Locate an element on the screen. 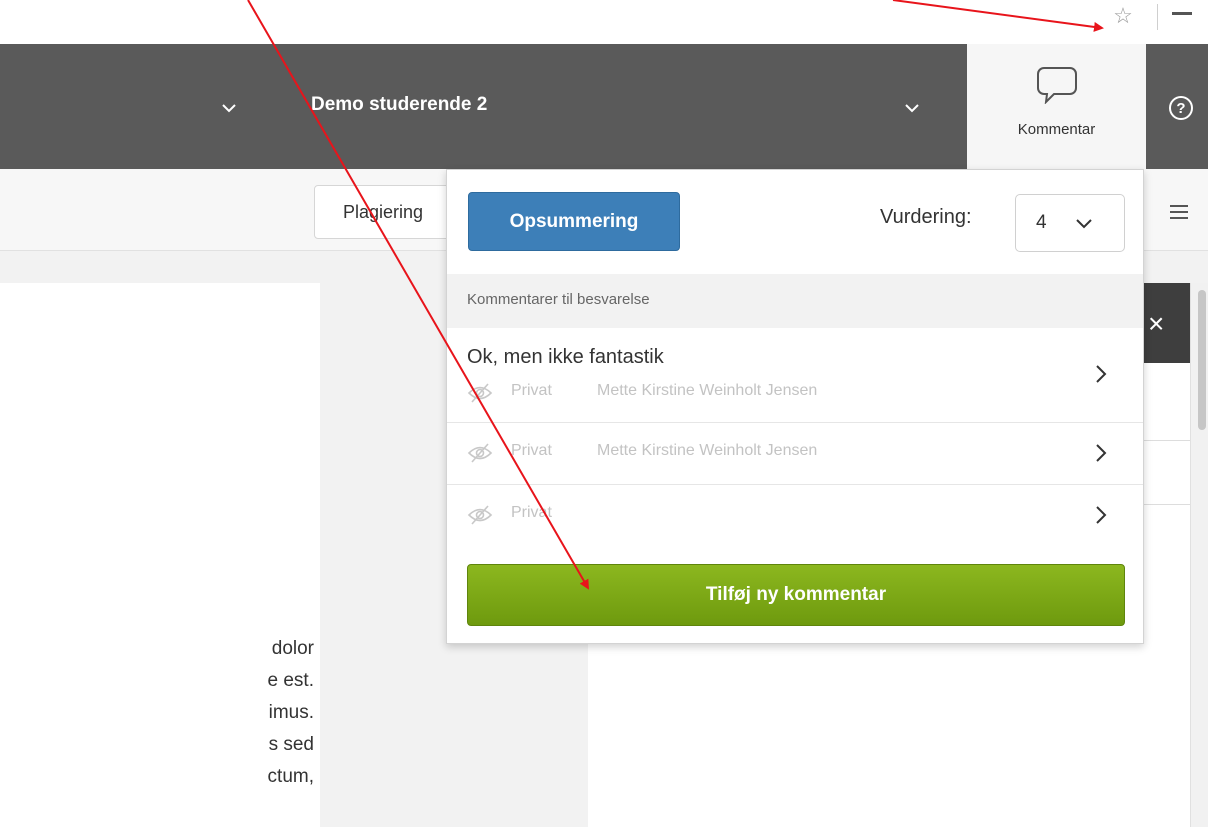 The height and width of the screenshot is (827, 1208). browser-toolbar is located at coordinates (604, 22).